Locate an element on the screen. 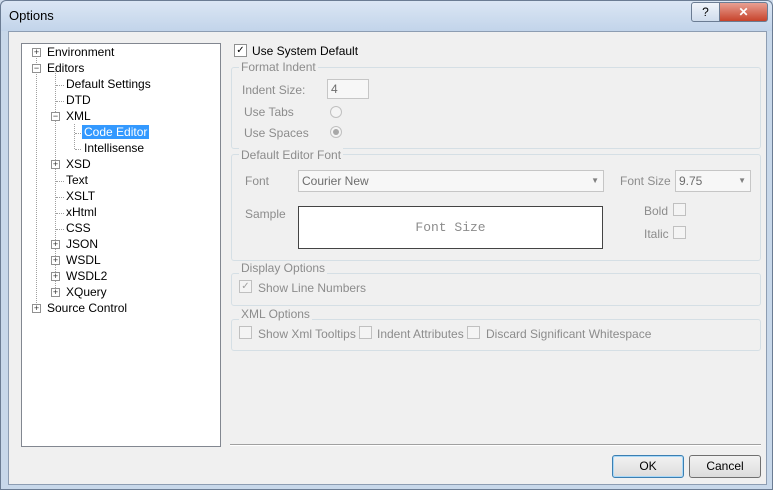 The height and width of the screenshot is (490, 773). title-bar: Options ? ✕ is located at coordinates (386, 16).